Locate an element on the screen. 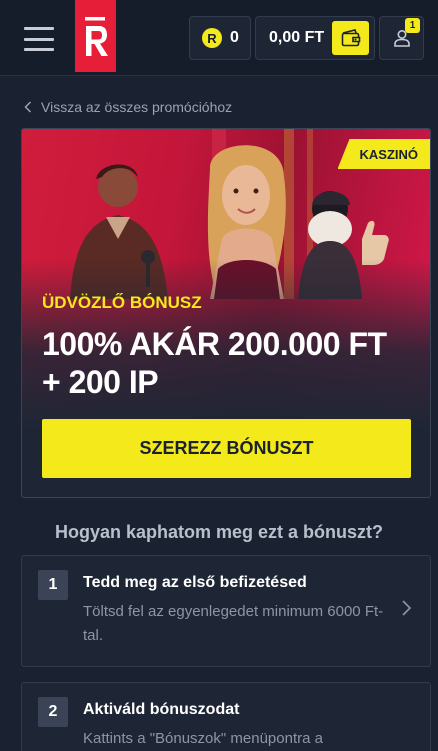 Image resolution: width=438 pixels, height=751 pixels. coin-count: 0 is located at coordinates (234, 37).